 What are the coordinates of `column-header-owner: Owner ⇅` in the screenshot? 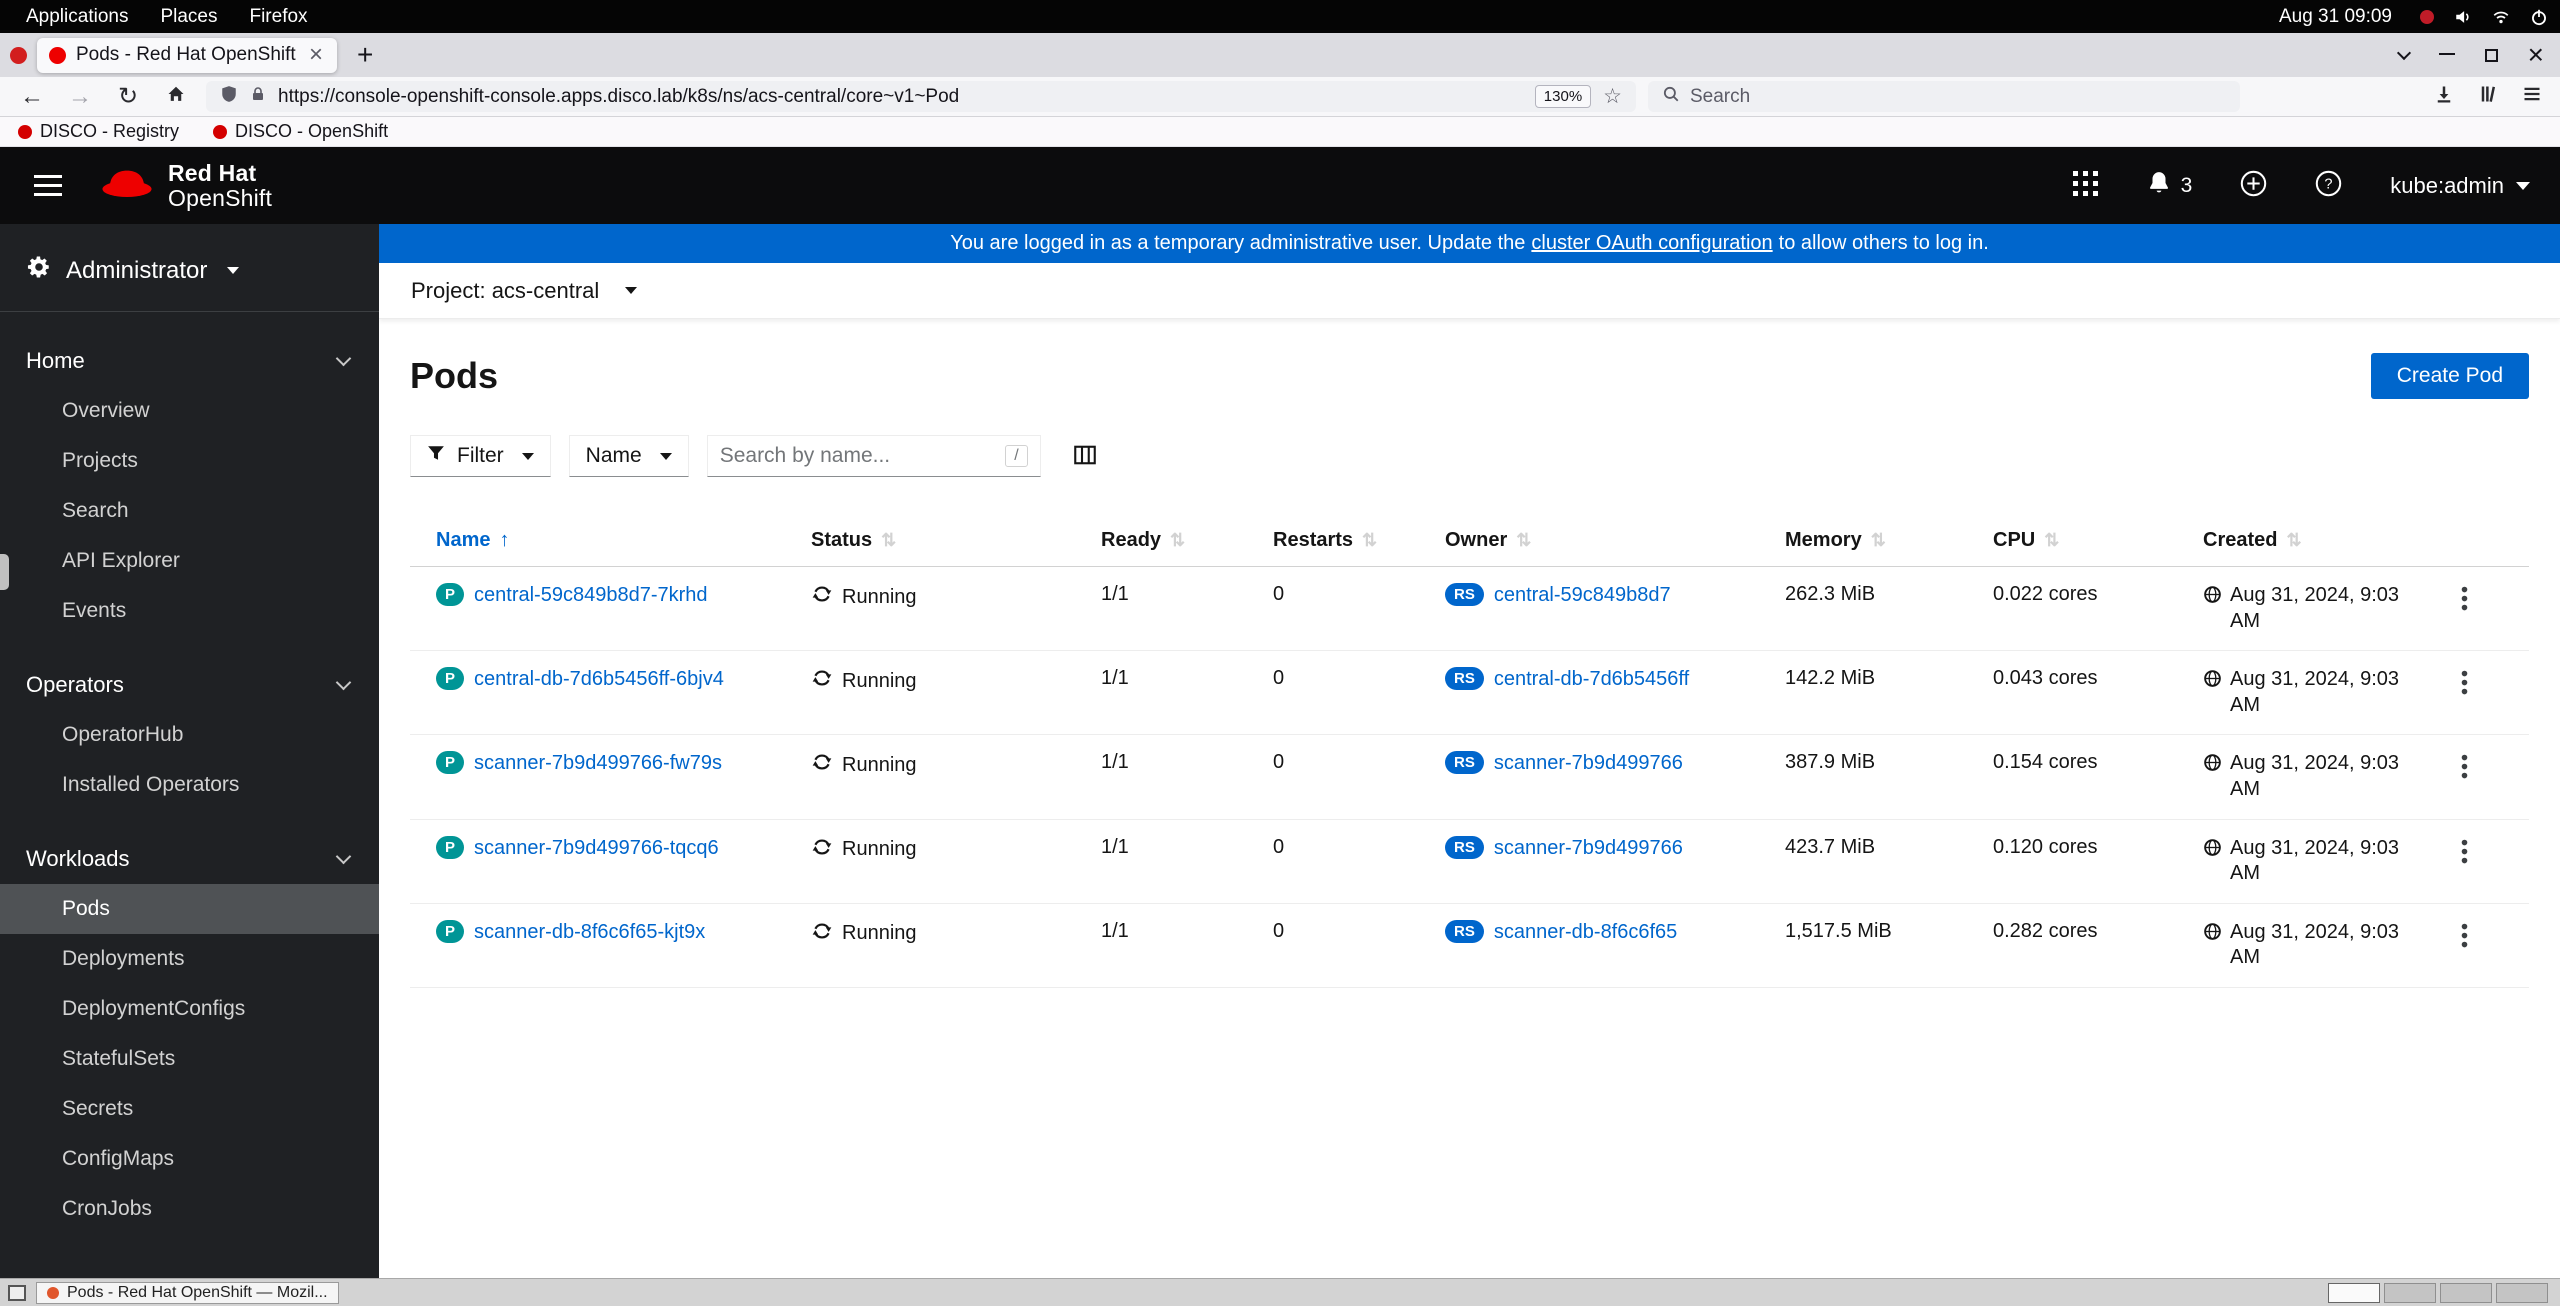 It's located at (1589, 541).